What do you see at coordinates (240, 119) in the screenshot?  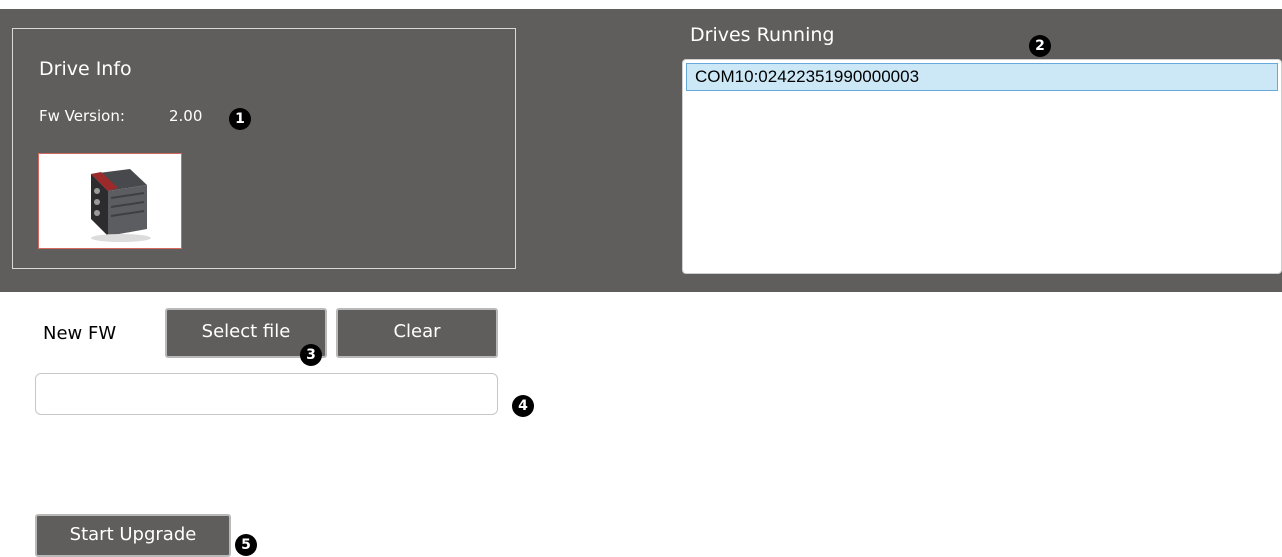 I see `callout-marker-1: 1` at bounding box center [240, 119].